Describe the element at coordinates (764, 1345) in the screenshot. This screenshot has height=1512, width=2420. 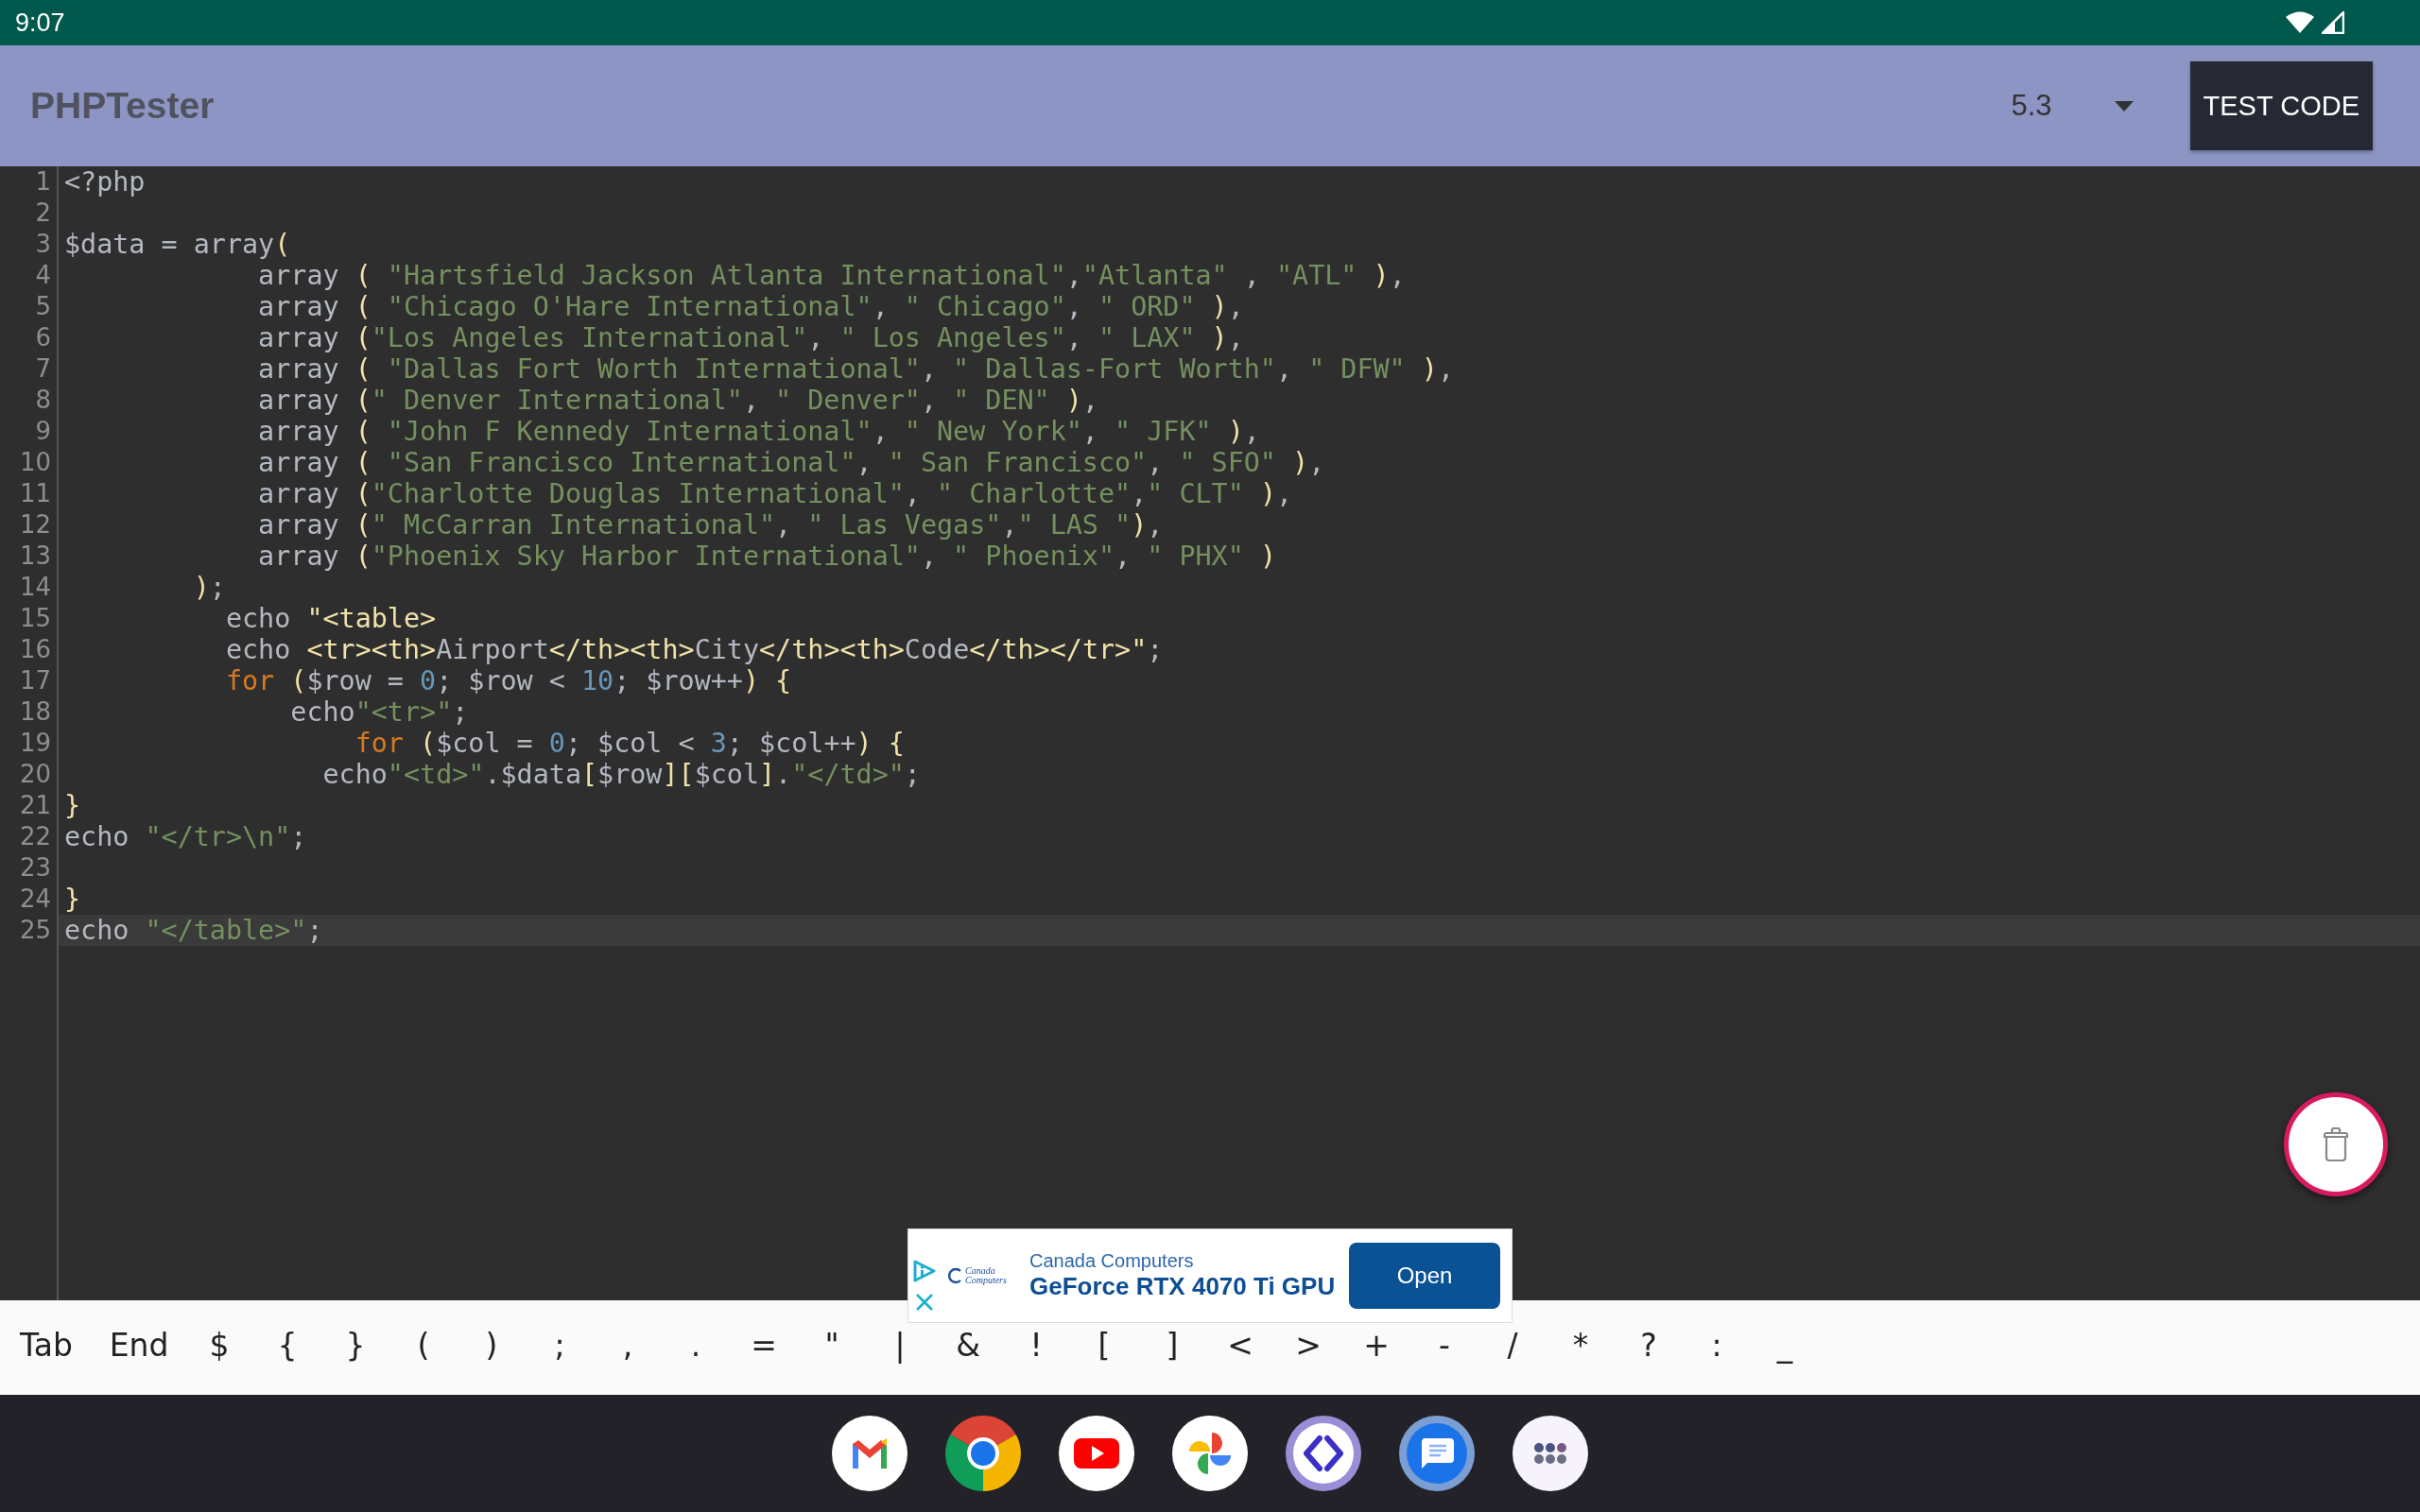
I see `key-button: =` at that location.